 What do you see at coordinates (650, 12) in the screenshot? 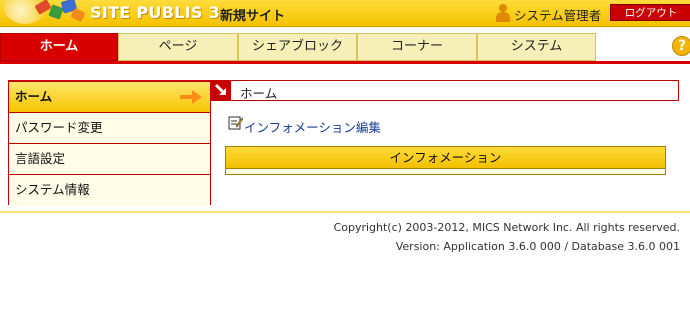
I see `logout-button: ログアウト` at bounding box center [650, 12].